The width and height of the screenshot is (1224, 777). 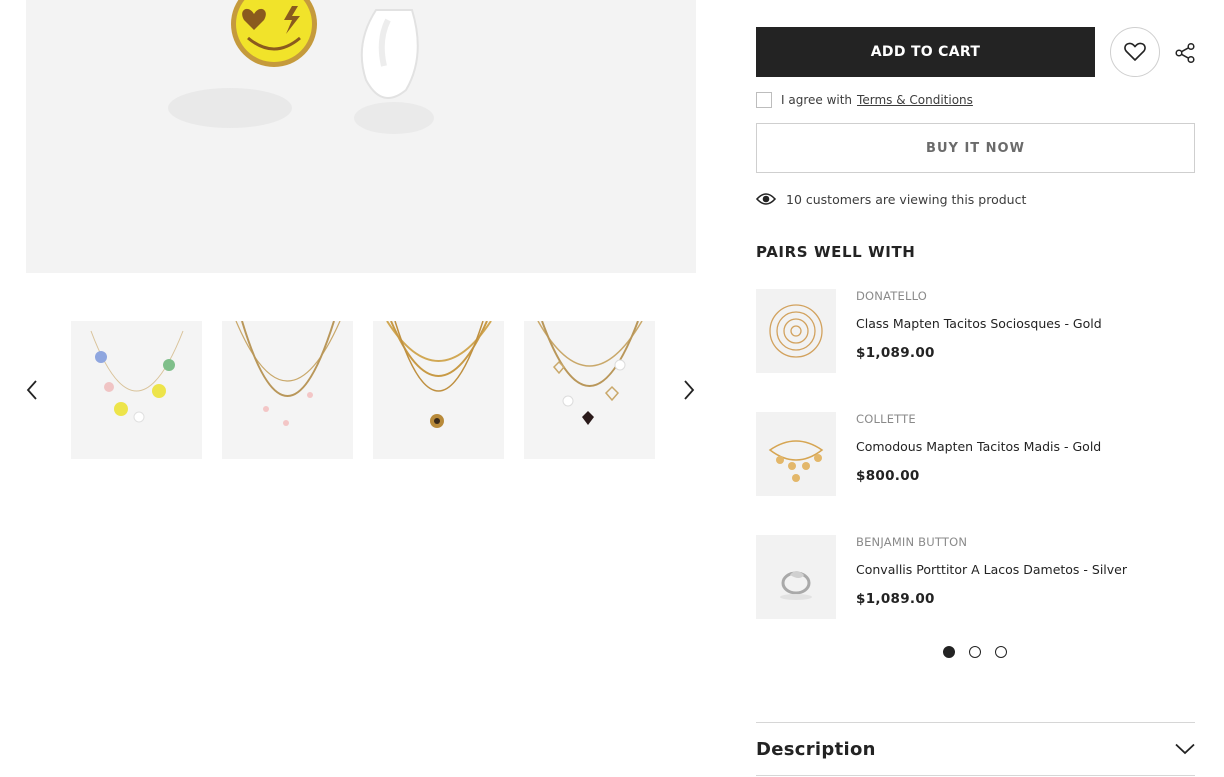 I want to click on thumbnails-prev-button, so click(x=32, y=390).